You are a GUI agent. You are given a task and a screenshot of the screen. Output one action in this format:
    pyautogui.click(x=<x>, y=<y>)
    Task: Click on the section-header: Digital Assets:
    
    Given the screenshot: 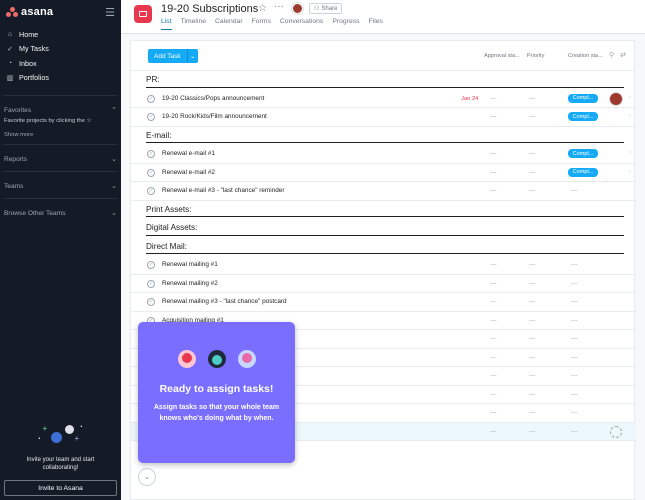 What is the action you would take?
    pyautogui.click(x=383, y=228)
    